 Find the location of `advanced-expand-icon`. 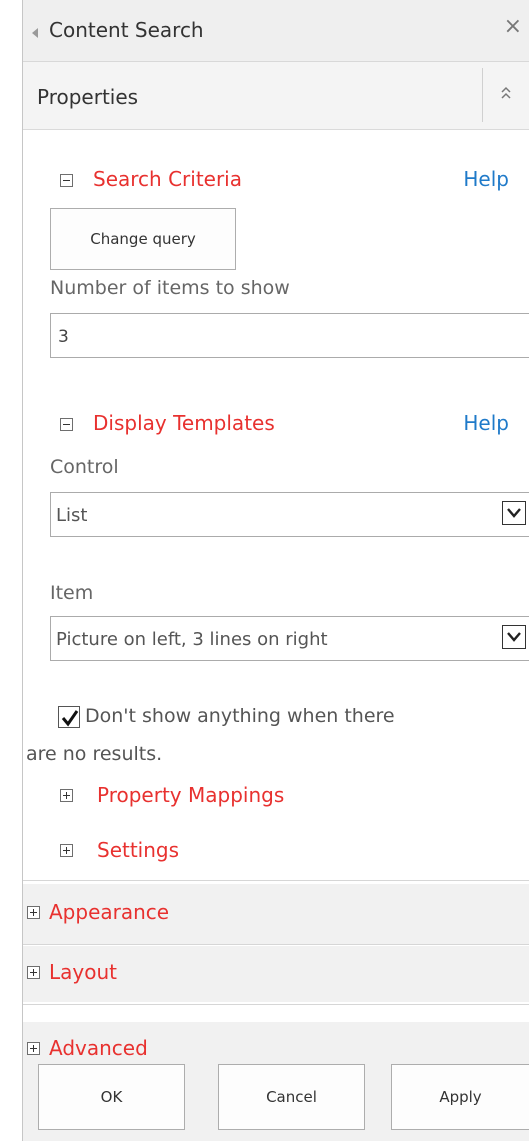

advanced-expand-icon is located at coordinates (33, 1048).